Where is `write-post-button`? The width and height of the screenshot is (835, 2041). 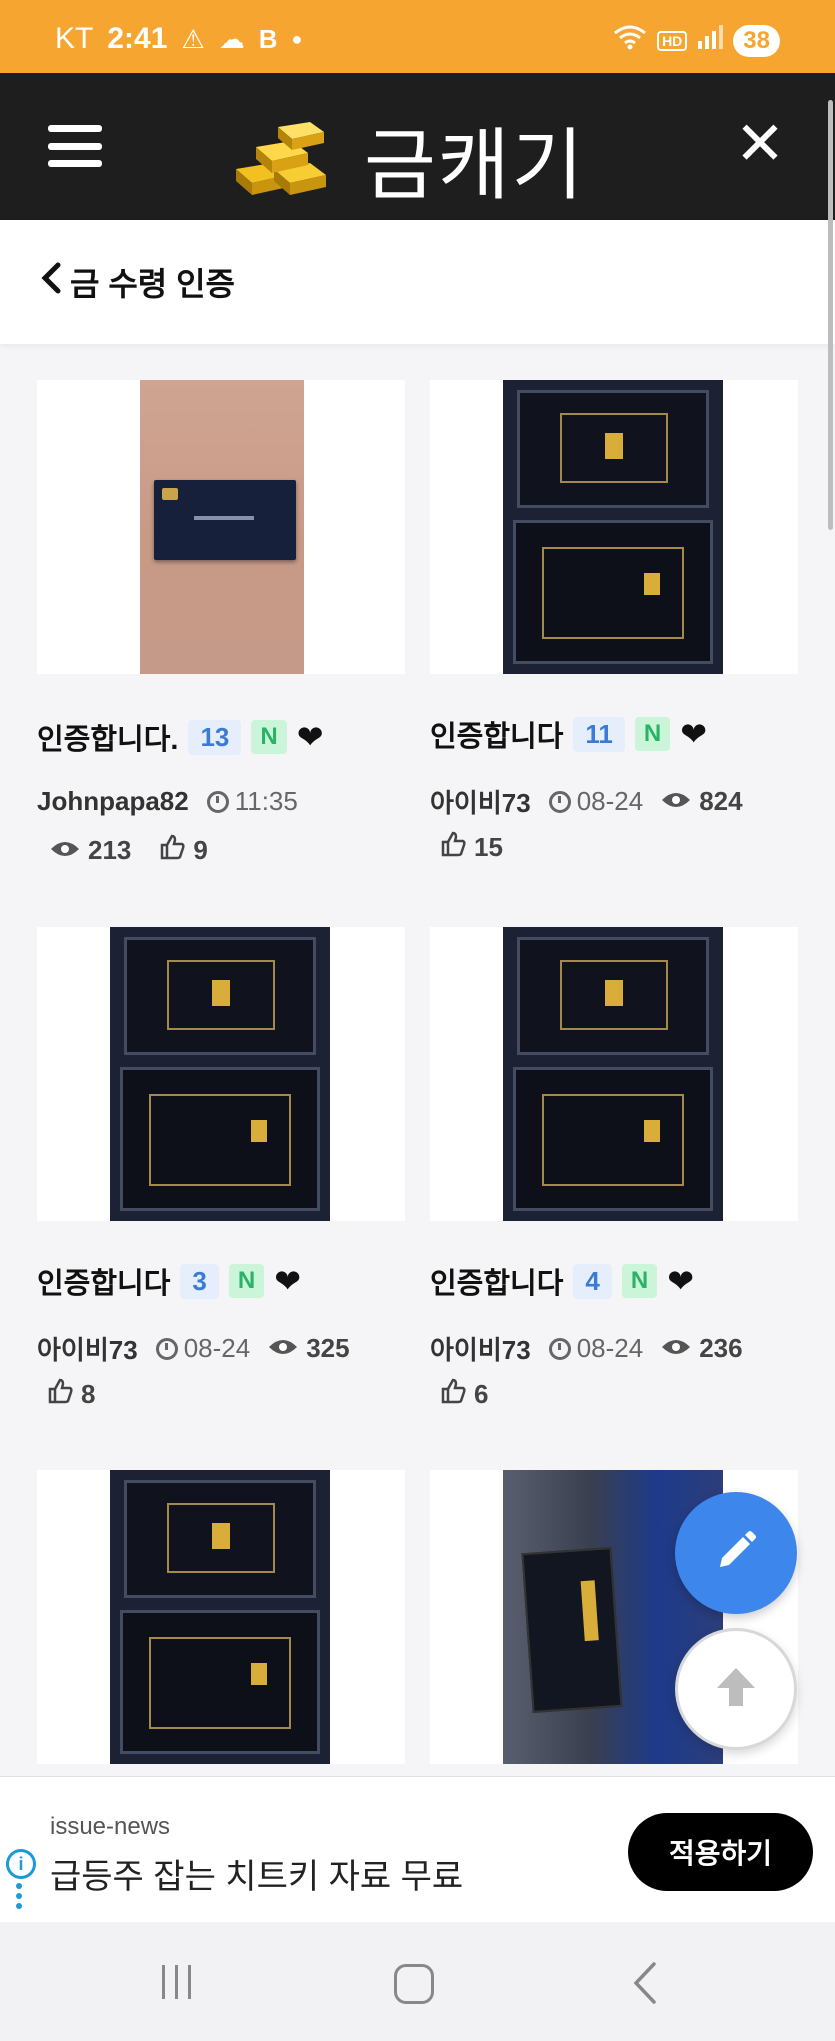 write-post-button is located at coordinates (736, 1553).